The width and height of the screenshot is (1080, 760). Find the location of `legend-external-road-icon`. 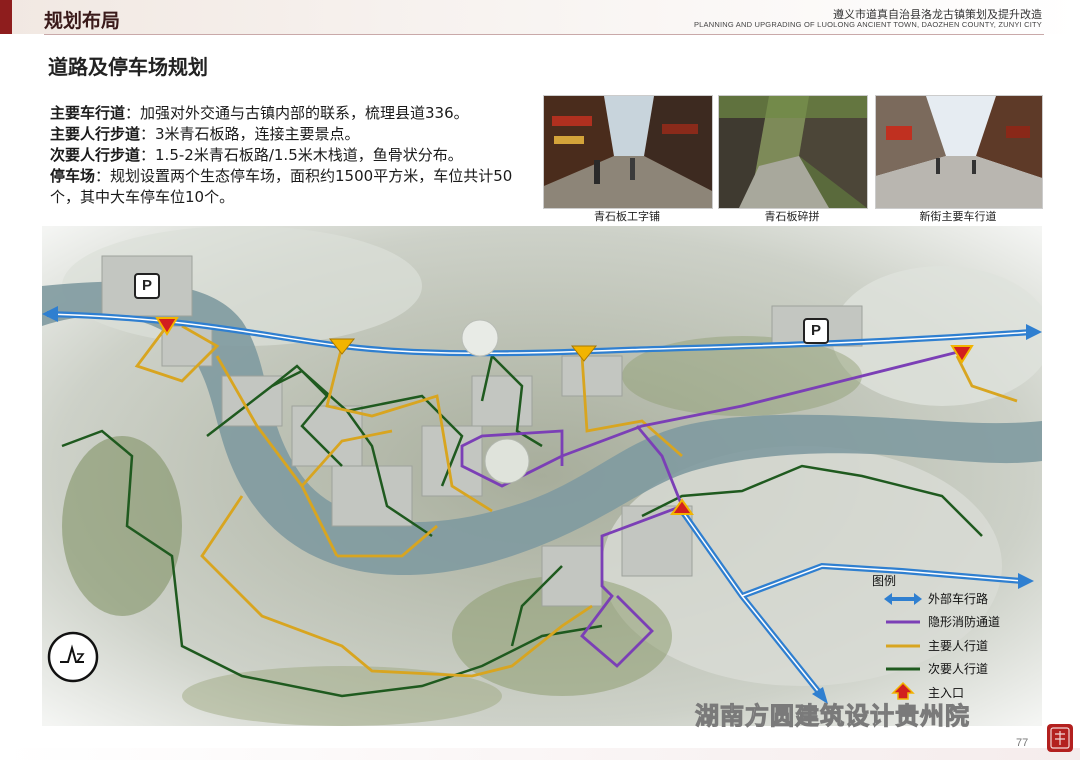

legend-external-road-icon is located at coordinates (903, 599).